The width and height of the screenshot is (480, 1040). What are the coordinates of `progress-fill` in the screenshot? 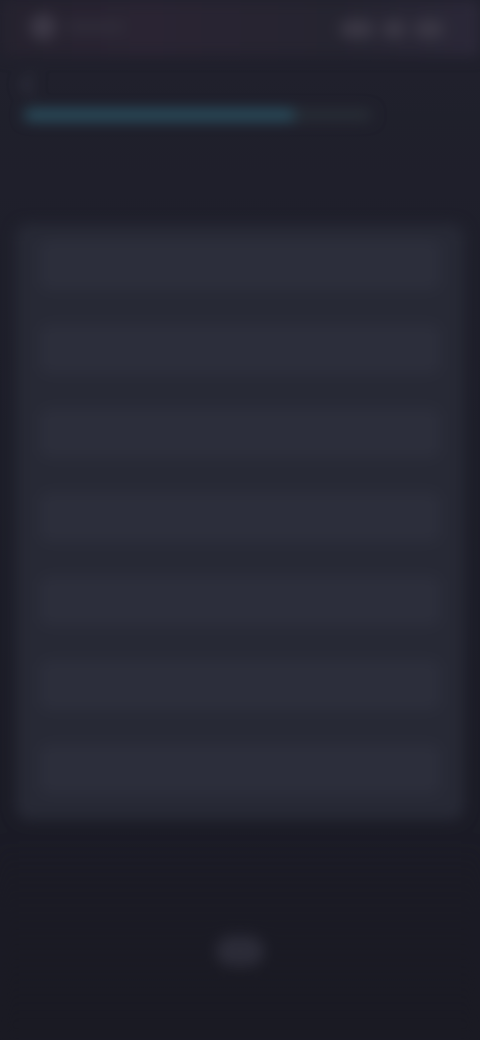 It's located at (160, 115).